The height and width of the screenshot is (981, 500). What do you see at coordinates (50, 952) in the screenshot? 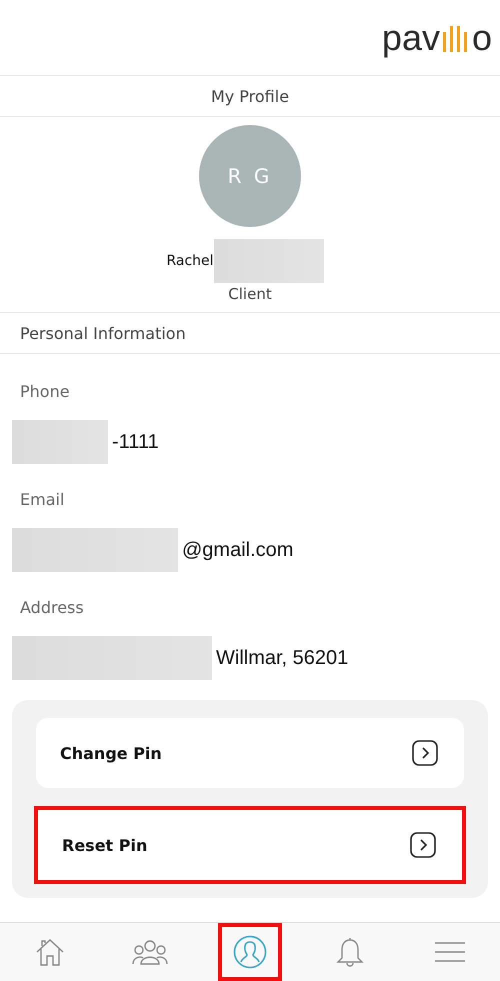
I see `home-icon` at bounding box center [50, 952].